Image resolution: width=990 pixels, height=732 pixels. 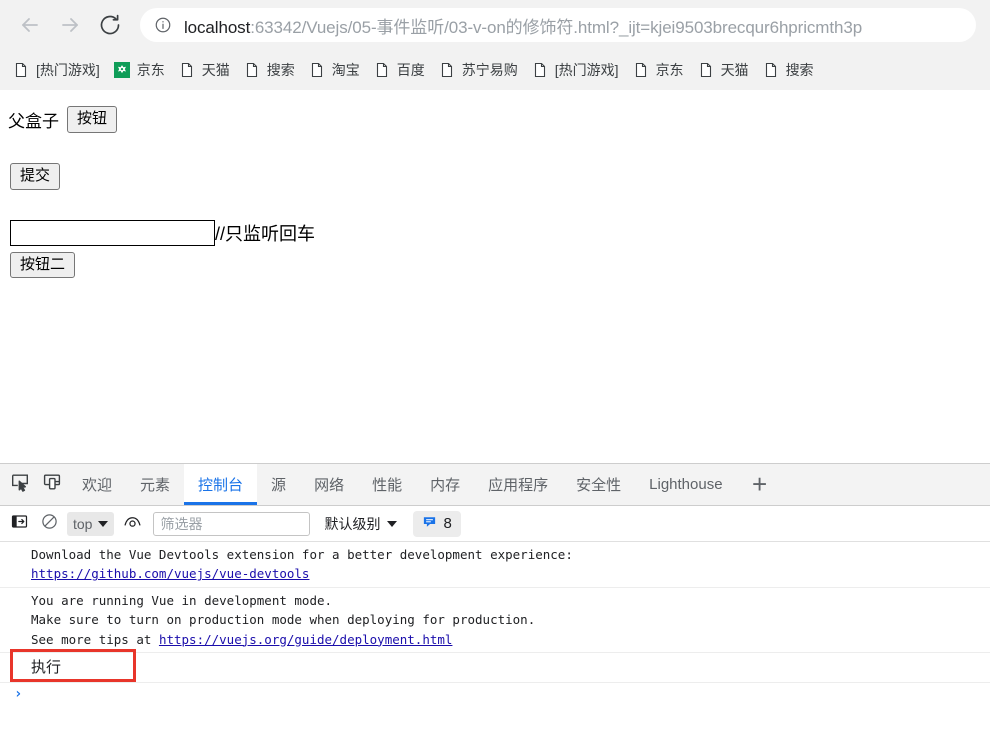 What do you see at coordinates (18, 694) in the screenshot?
I see `prompt-chevron-icon: ›` at bounding box center [18, 694].